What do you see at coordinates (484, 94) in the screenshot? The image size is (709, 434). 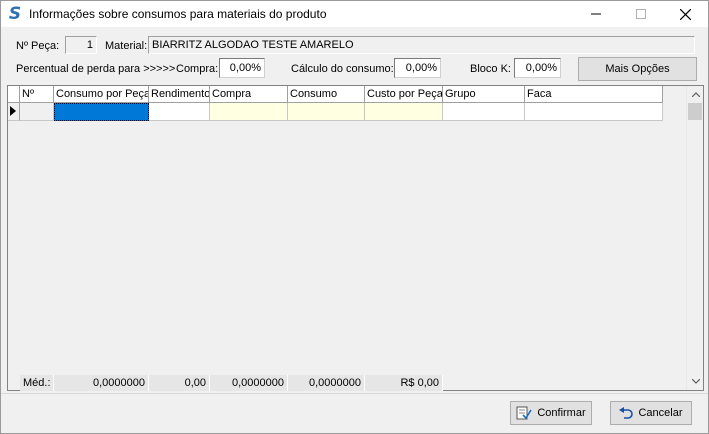 I see `column-header-grupo: Grupo` at bounding box center [484, 94].